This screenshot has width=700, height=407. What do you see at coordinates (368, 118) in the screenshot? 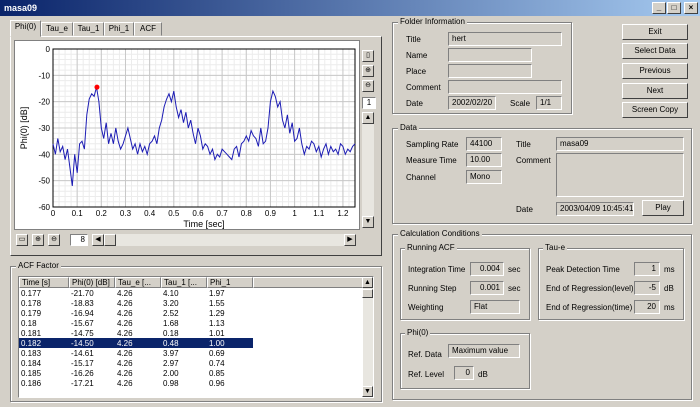
I see `scroll-up-button: ▲` at bounding box center [368, 118].